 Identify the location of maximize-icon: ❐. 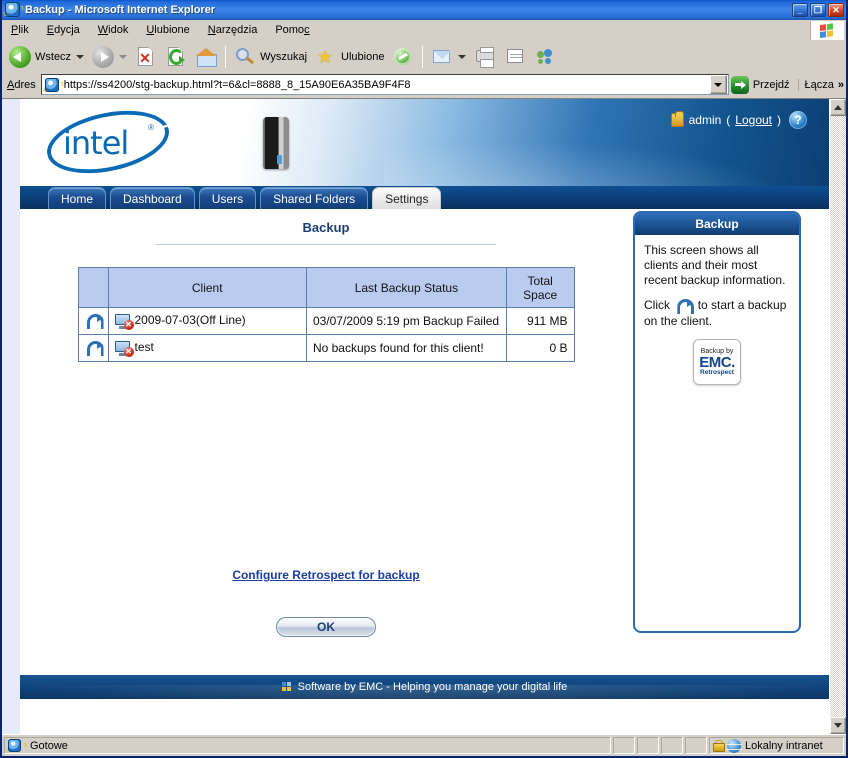
(818, 9).